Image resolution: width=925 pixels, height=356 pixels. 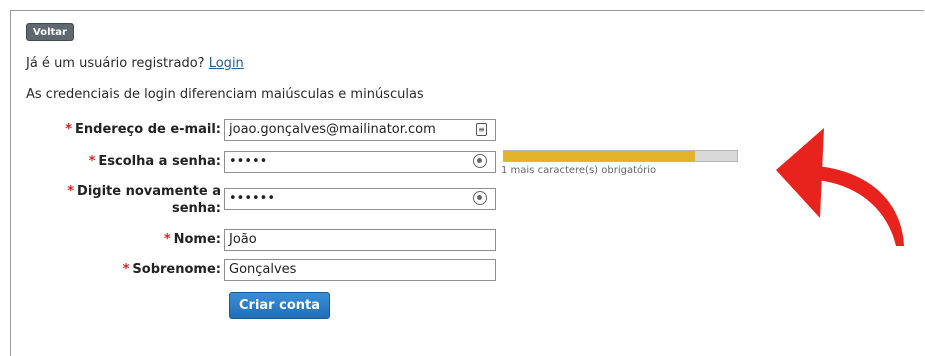 What do you see at coordinates (154, 161) in the screenshot?
I see `password-label: * Escolha a senha:` at bounding box center [154, 161].